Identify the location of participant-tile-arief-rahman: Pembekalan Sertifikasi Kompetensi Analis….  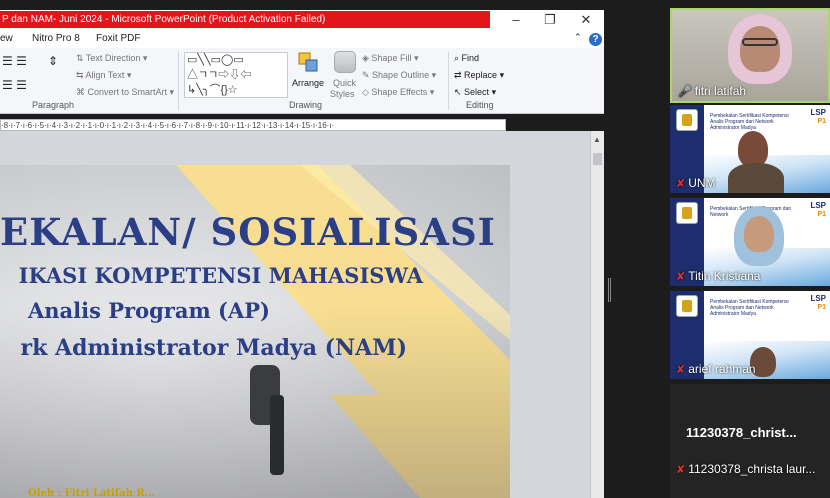
(750, 335).